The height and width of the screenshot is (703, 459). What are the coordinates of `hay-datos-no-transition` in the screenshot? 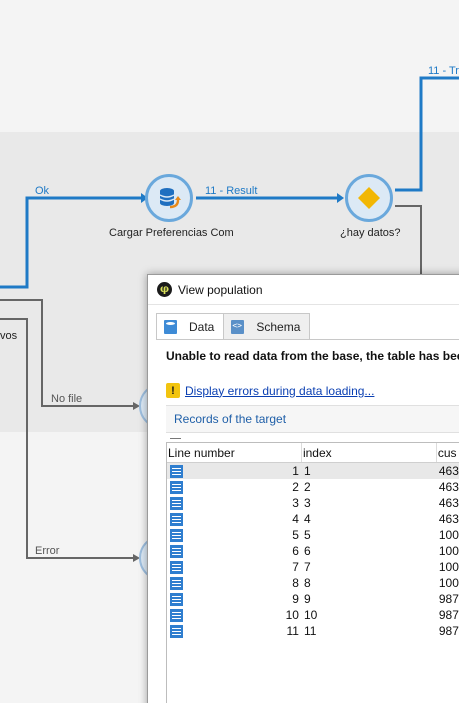 It's located at (408, 239).